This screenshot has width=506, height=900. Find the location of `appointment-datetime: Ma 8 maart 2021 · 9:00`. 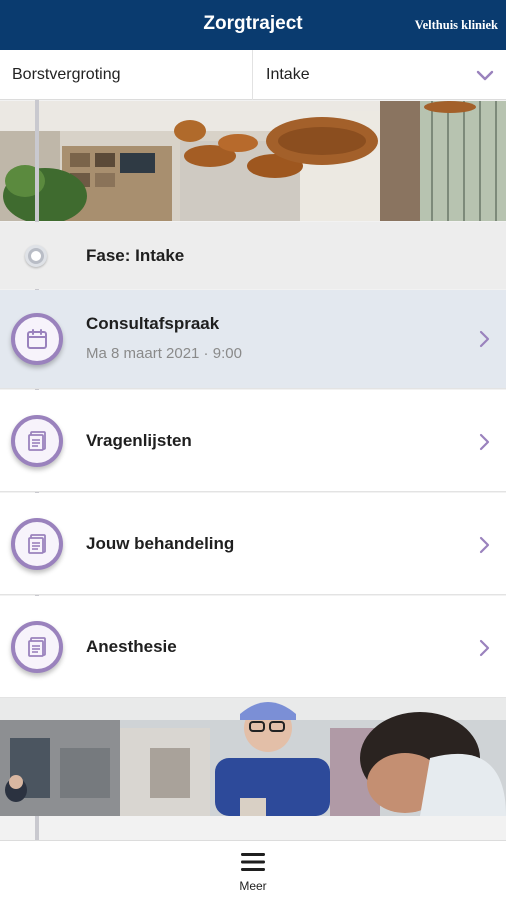

appointment-datetime: Ma 8 maart 2021 · 9:00 is located at coordinates (164, 353).